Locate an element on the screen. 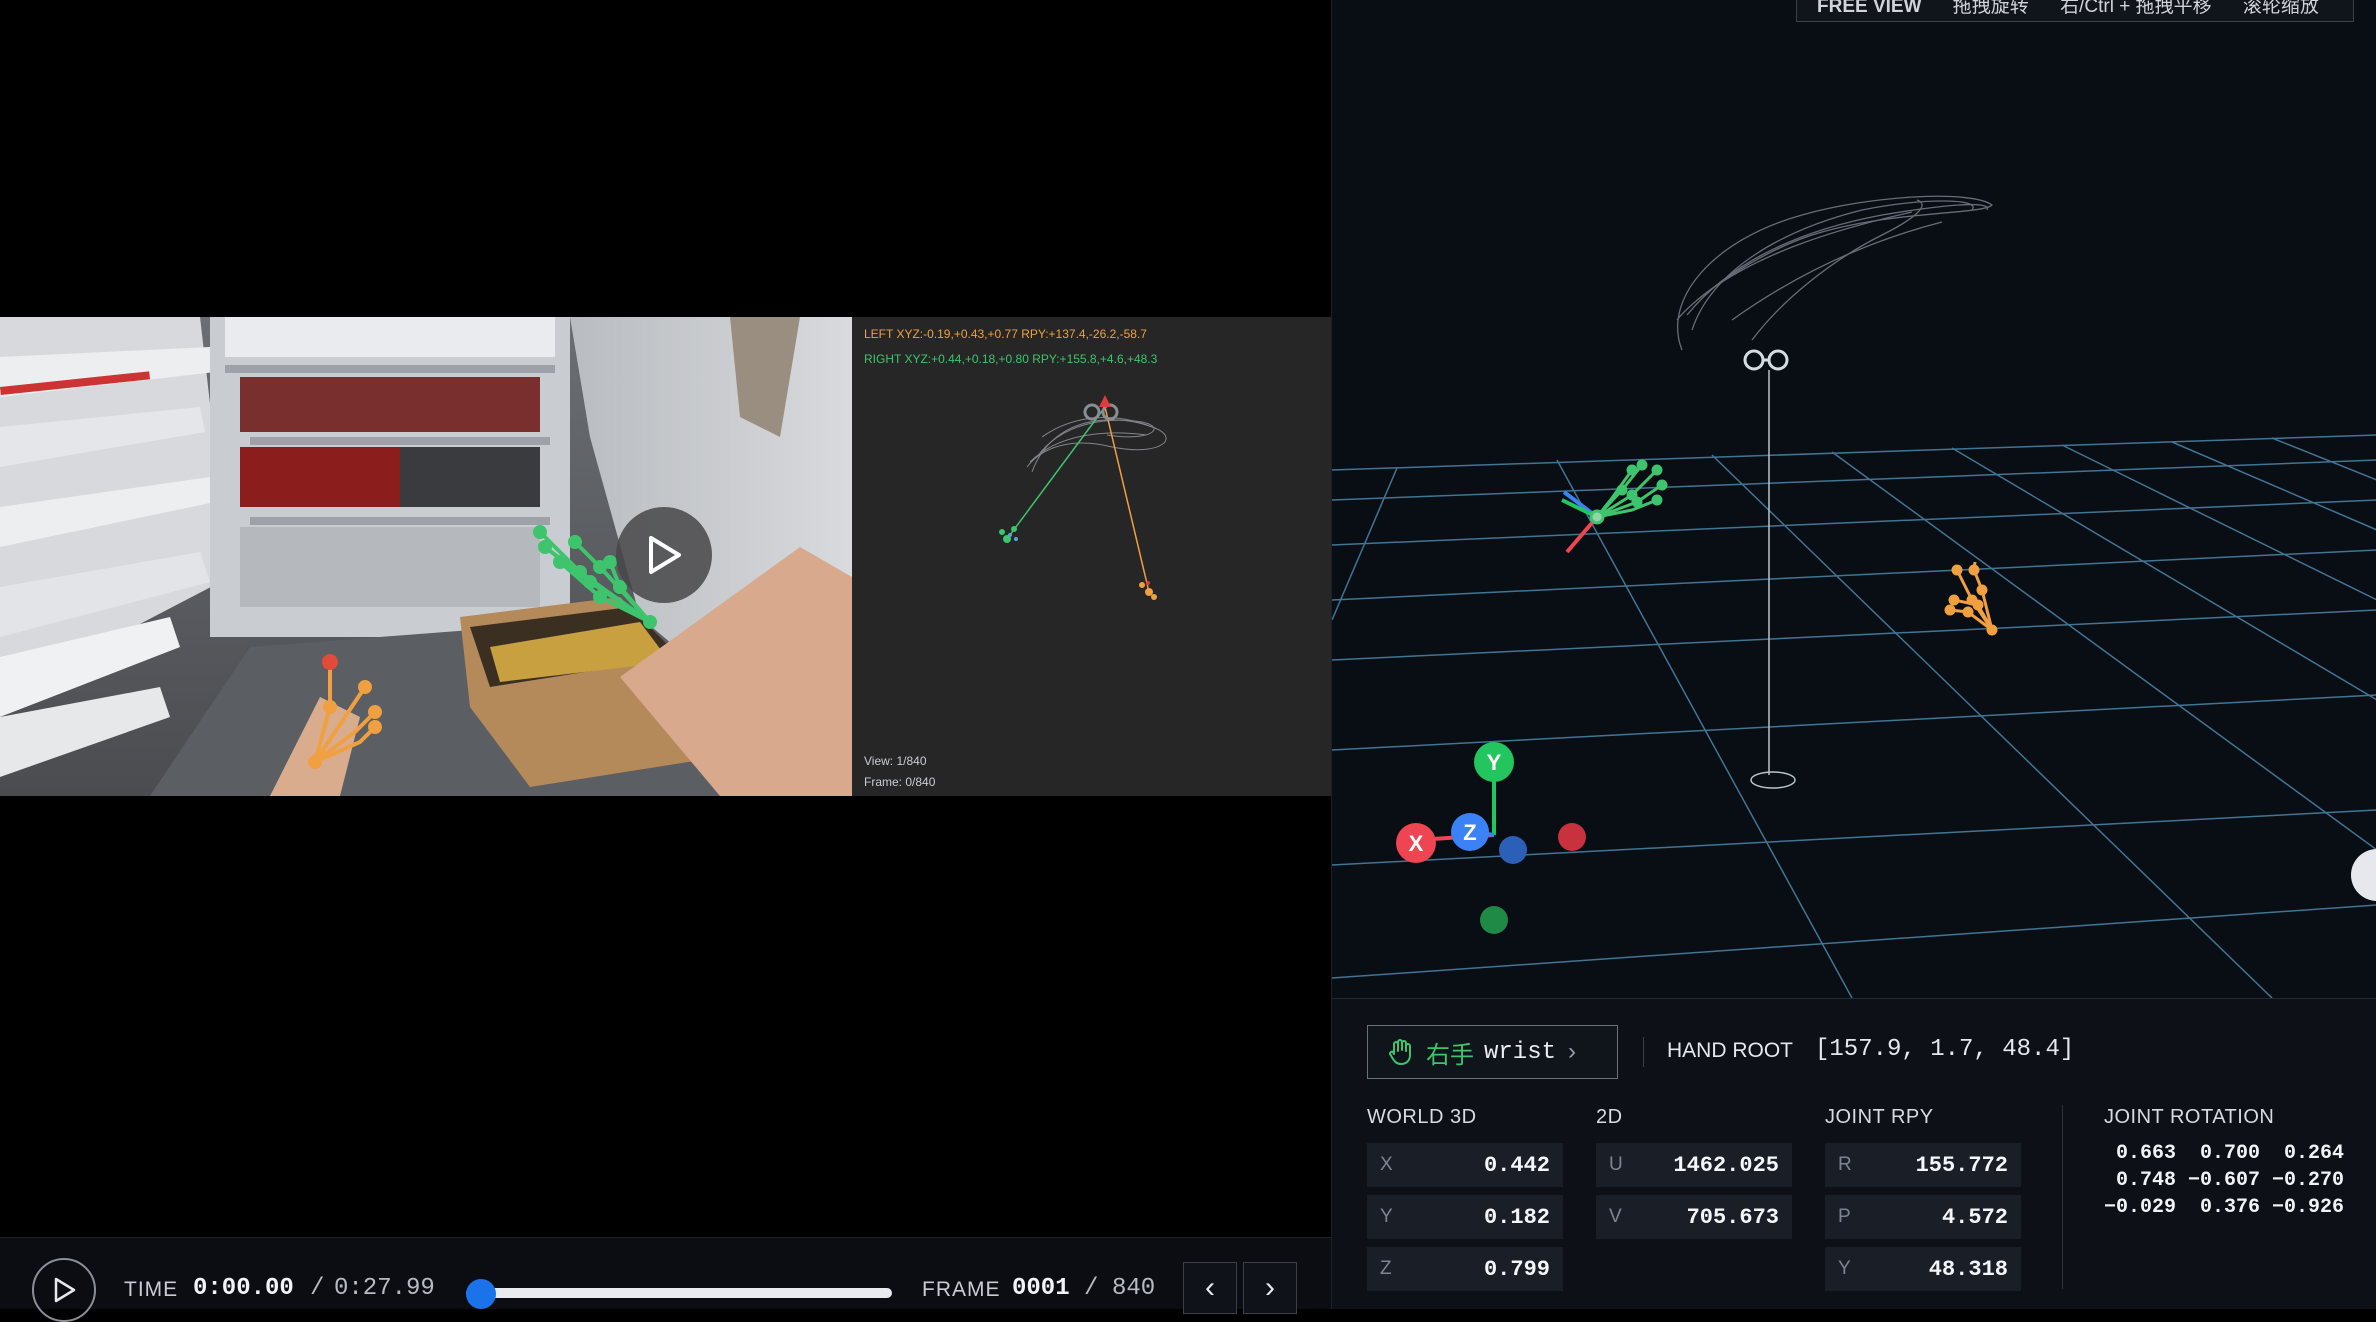  frame-current: 0001 is located at coordinates (1041, 1288).